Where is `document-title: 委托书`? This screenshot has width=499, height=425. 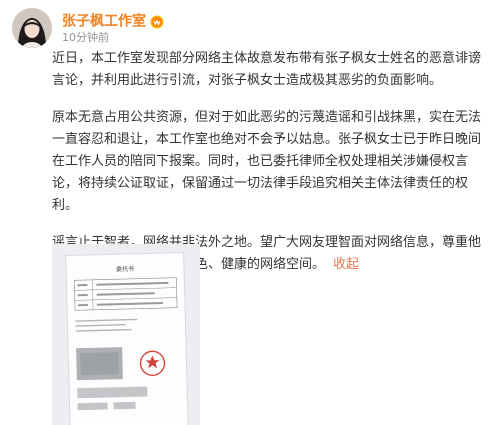 document-title: 委托书 is located at coordinates (125, 269).